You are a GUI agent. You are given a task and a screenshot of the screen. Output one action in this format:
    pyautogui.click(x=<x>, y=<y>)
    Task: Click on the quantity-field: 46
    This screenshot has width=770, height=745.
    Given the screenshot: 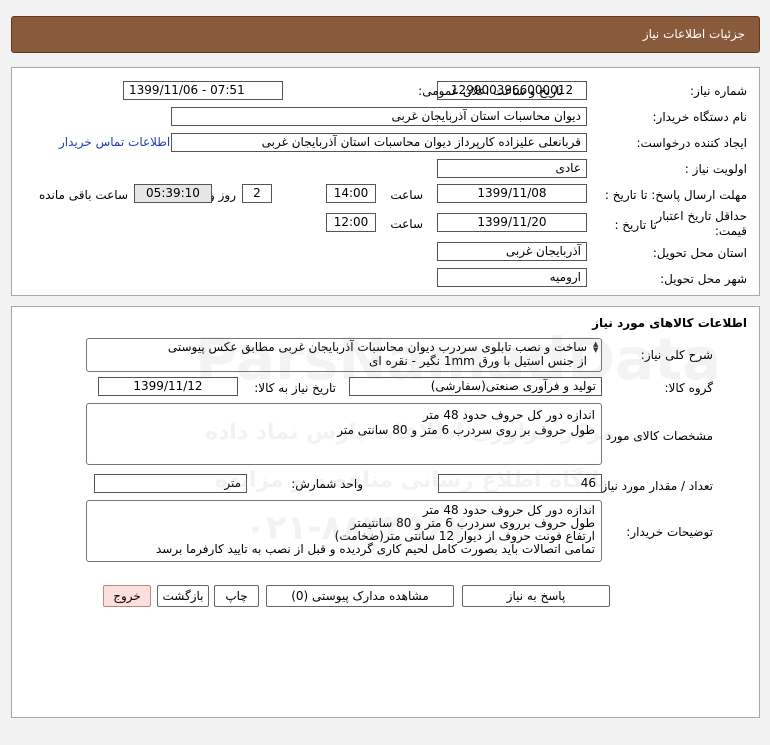 What is the action you would take?
    pyautogui.click(x=520, y=483)
    